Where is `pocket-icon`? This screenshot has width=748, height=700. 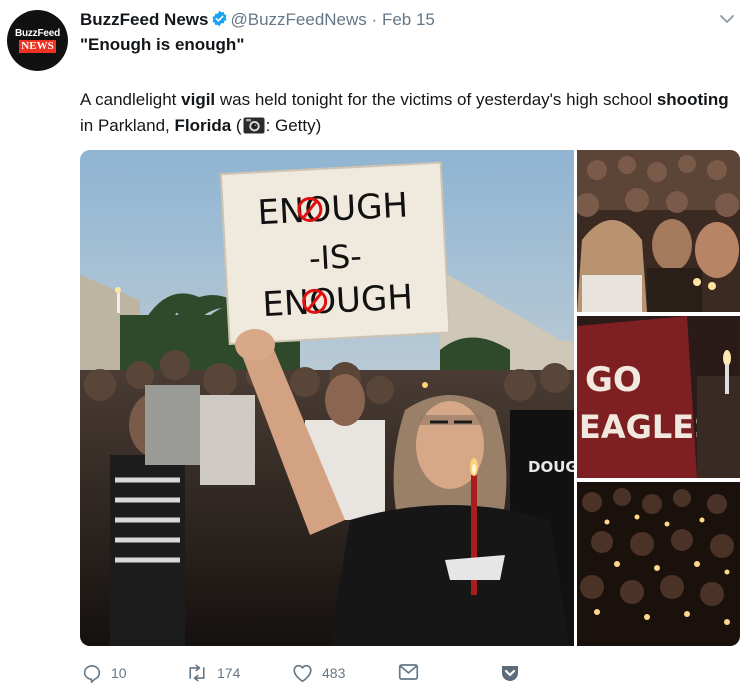 pocket-icon is located at coordinates (510, 673).